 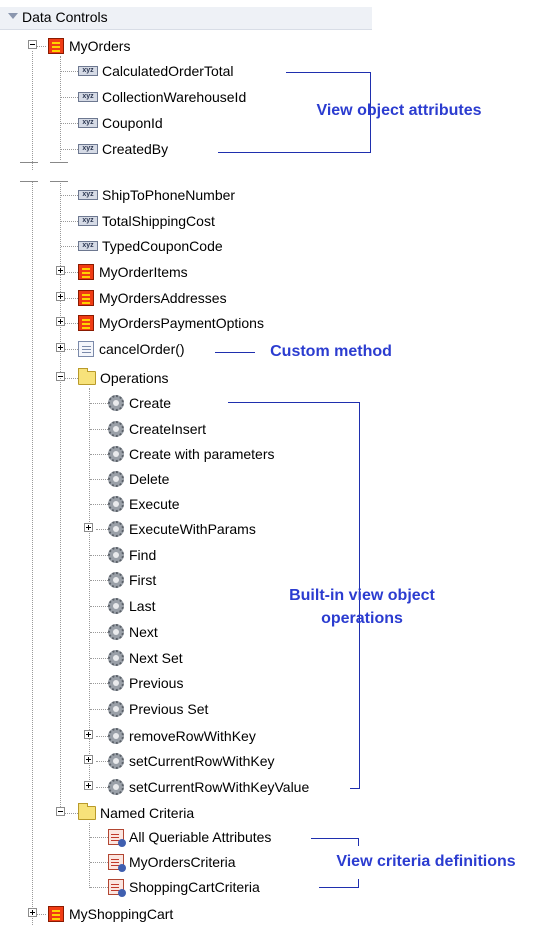 What do you see at coordinates (142, 349) in the screenshot?
I see `node-label: cancelOrder()` at bounding box center [142, 349].